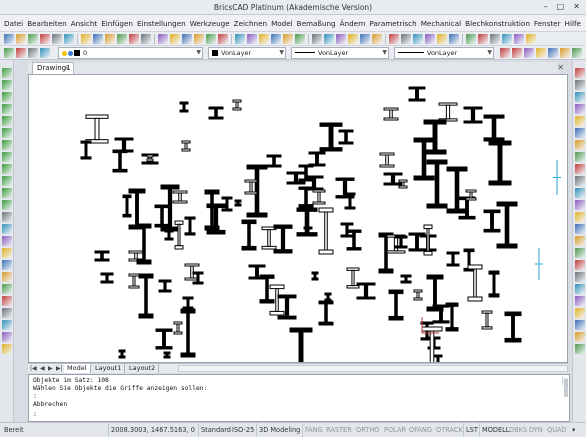  I want to click on command-scrollbar, so click(565, 387).